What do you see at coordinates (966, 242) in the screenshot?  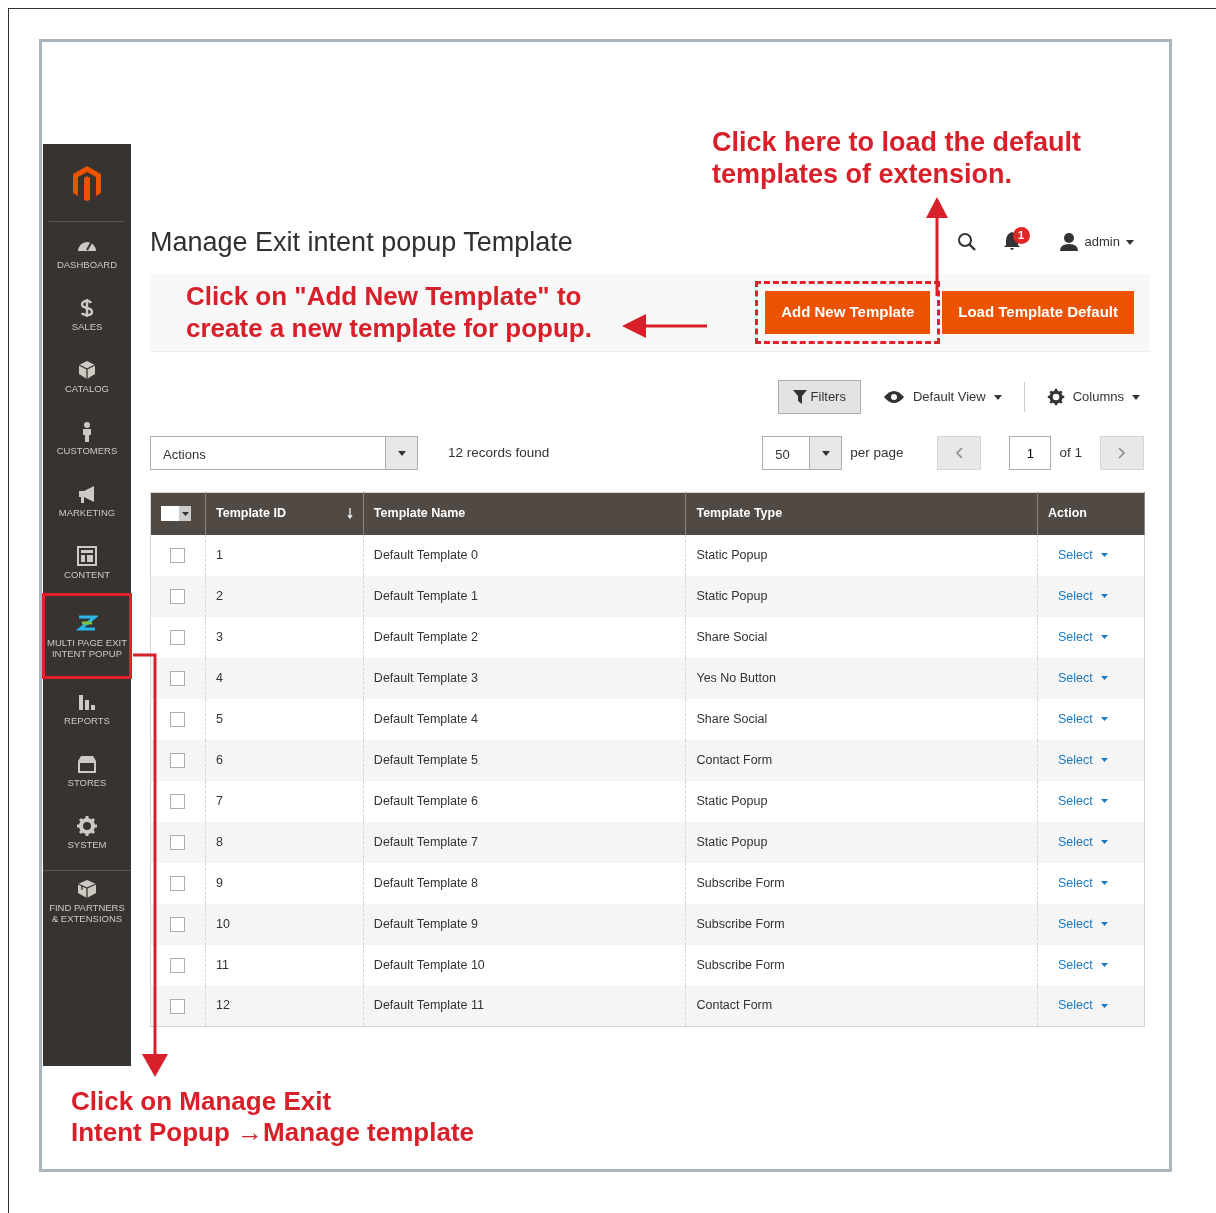 I see `search-button` at bounding box center [966, 242].